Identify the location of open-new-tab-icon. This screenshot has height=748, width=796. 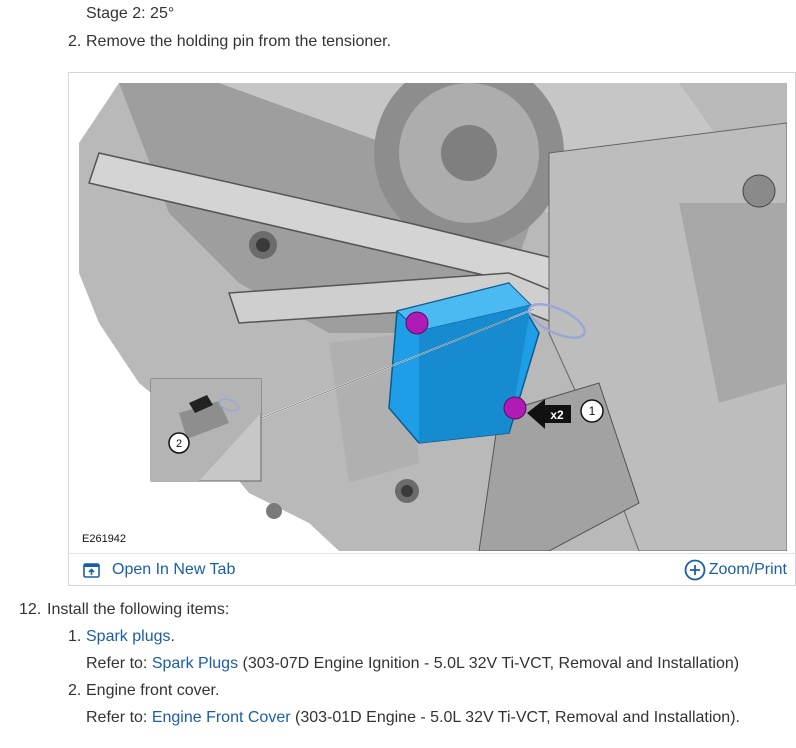
(91, 570).